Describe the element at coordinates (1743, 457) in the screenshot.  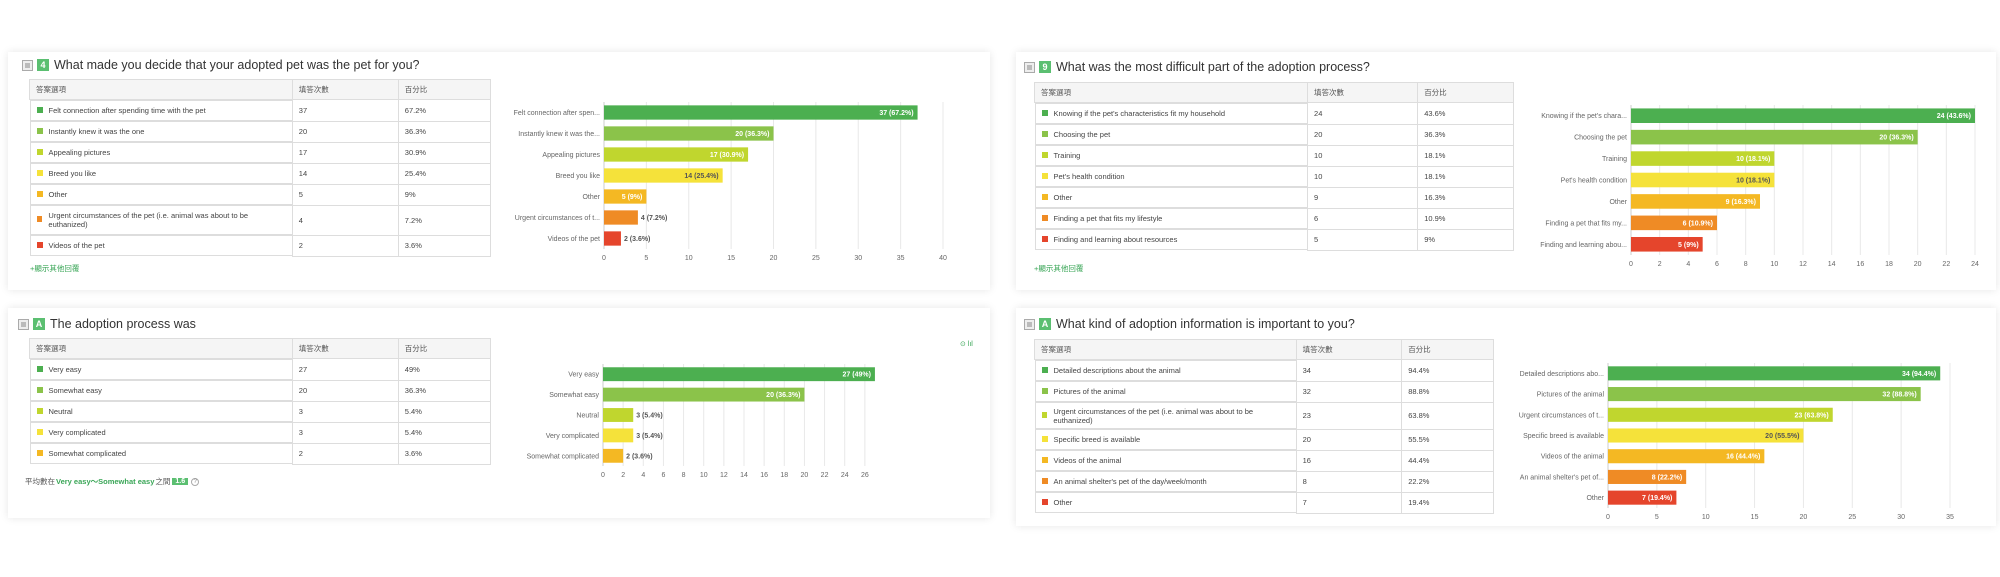
I see `data-label: 16 (44.4%)` at that location.